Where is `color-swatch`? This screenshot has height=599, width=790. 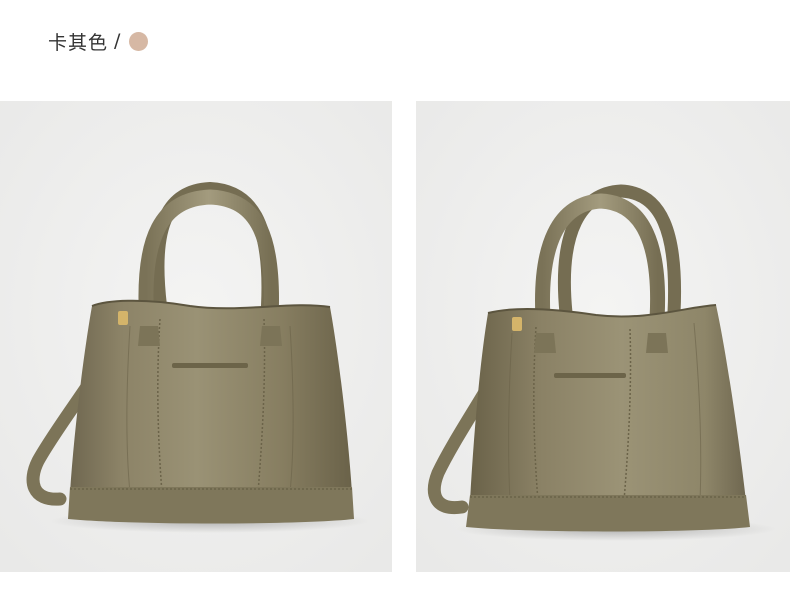 color-swatch is located at coordinates (139, 41).